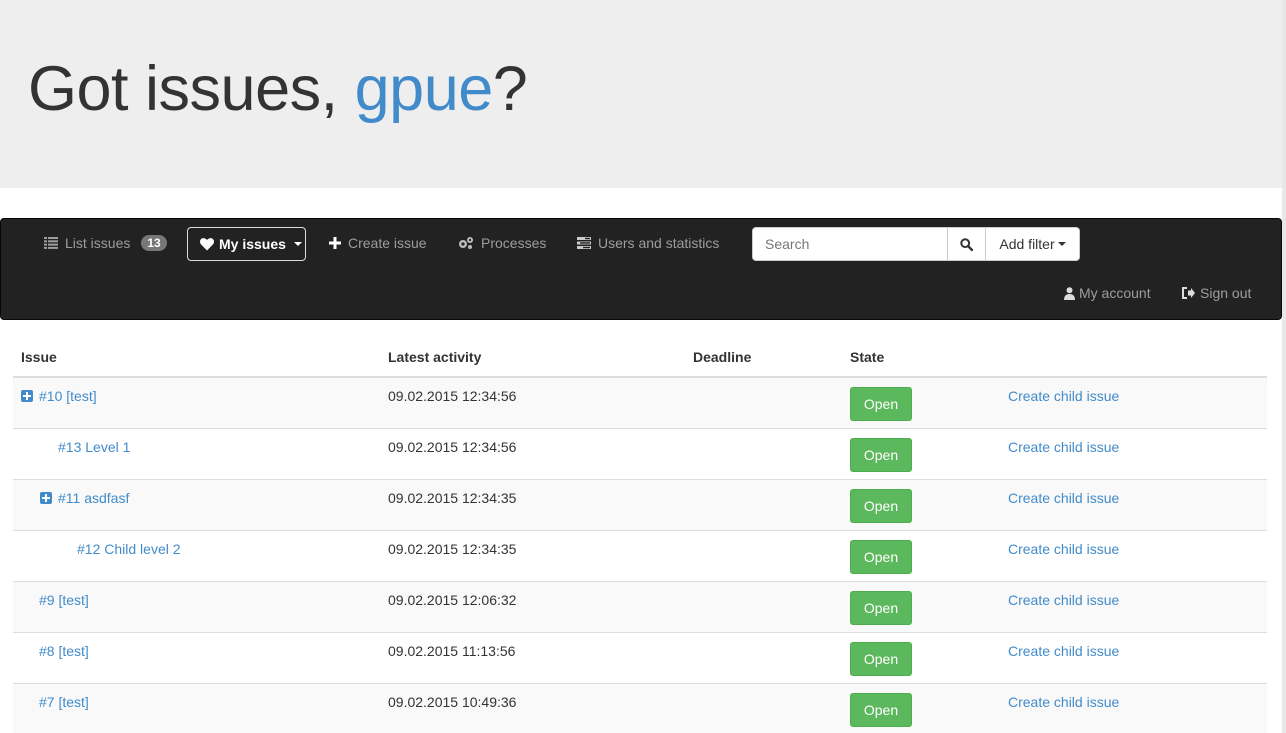  What do you see at coordinates (967, 244) in the screenshot?
I see `search-button` at bounding box center [967, 244].